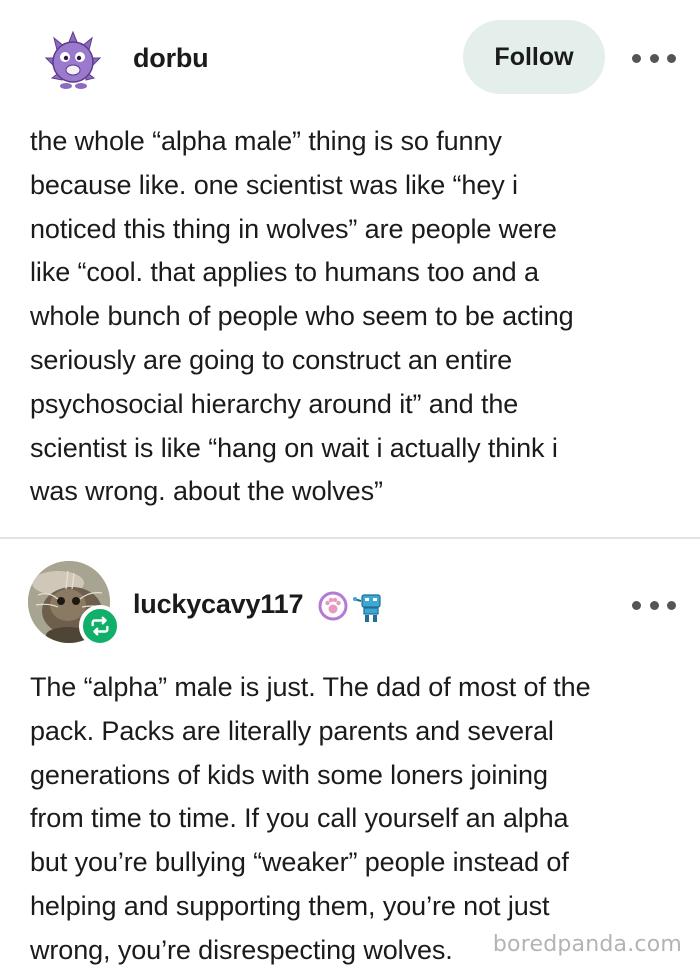 This screenshot has width=700, height=967. Describe the element at coordinates (100, 626) in the screenshot. I see `reblog-icon` at that location.